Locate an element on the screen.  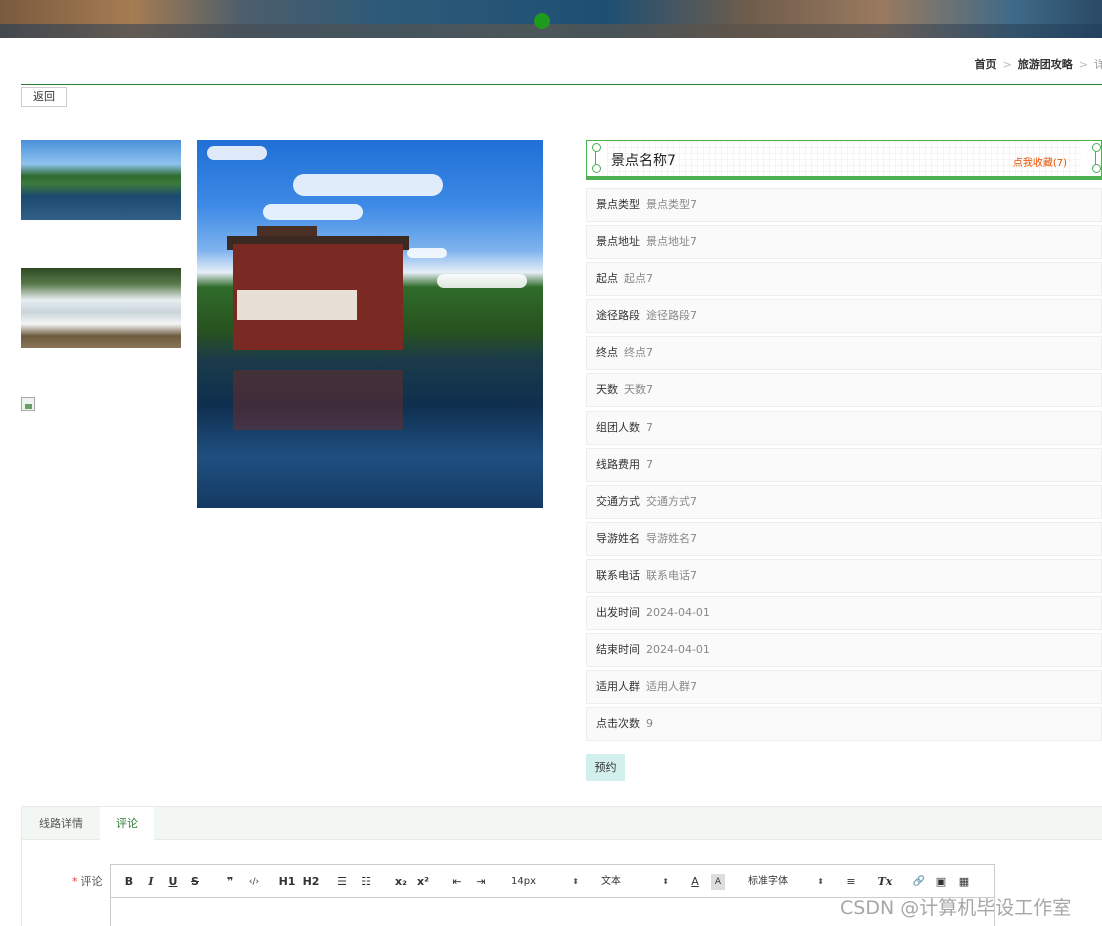
link-icon: 🔗 is located at coordinates (919, 882).